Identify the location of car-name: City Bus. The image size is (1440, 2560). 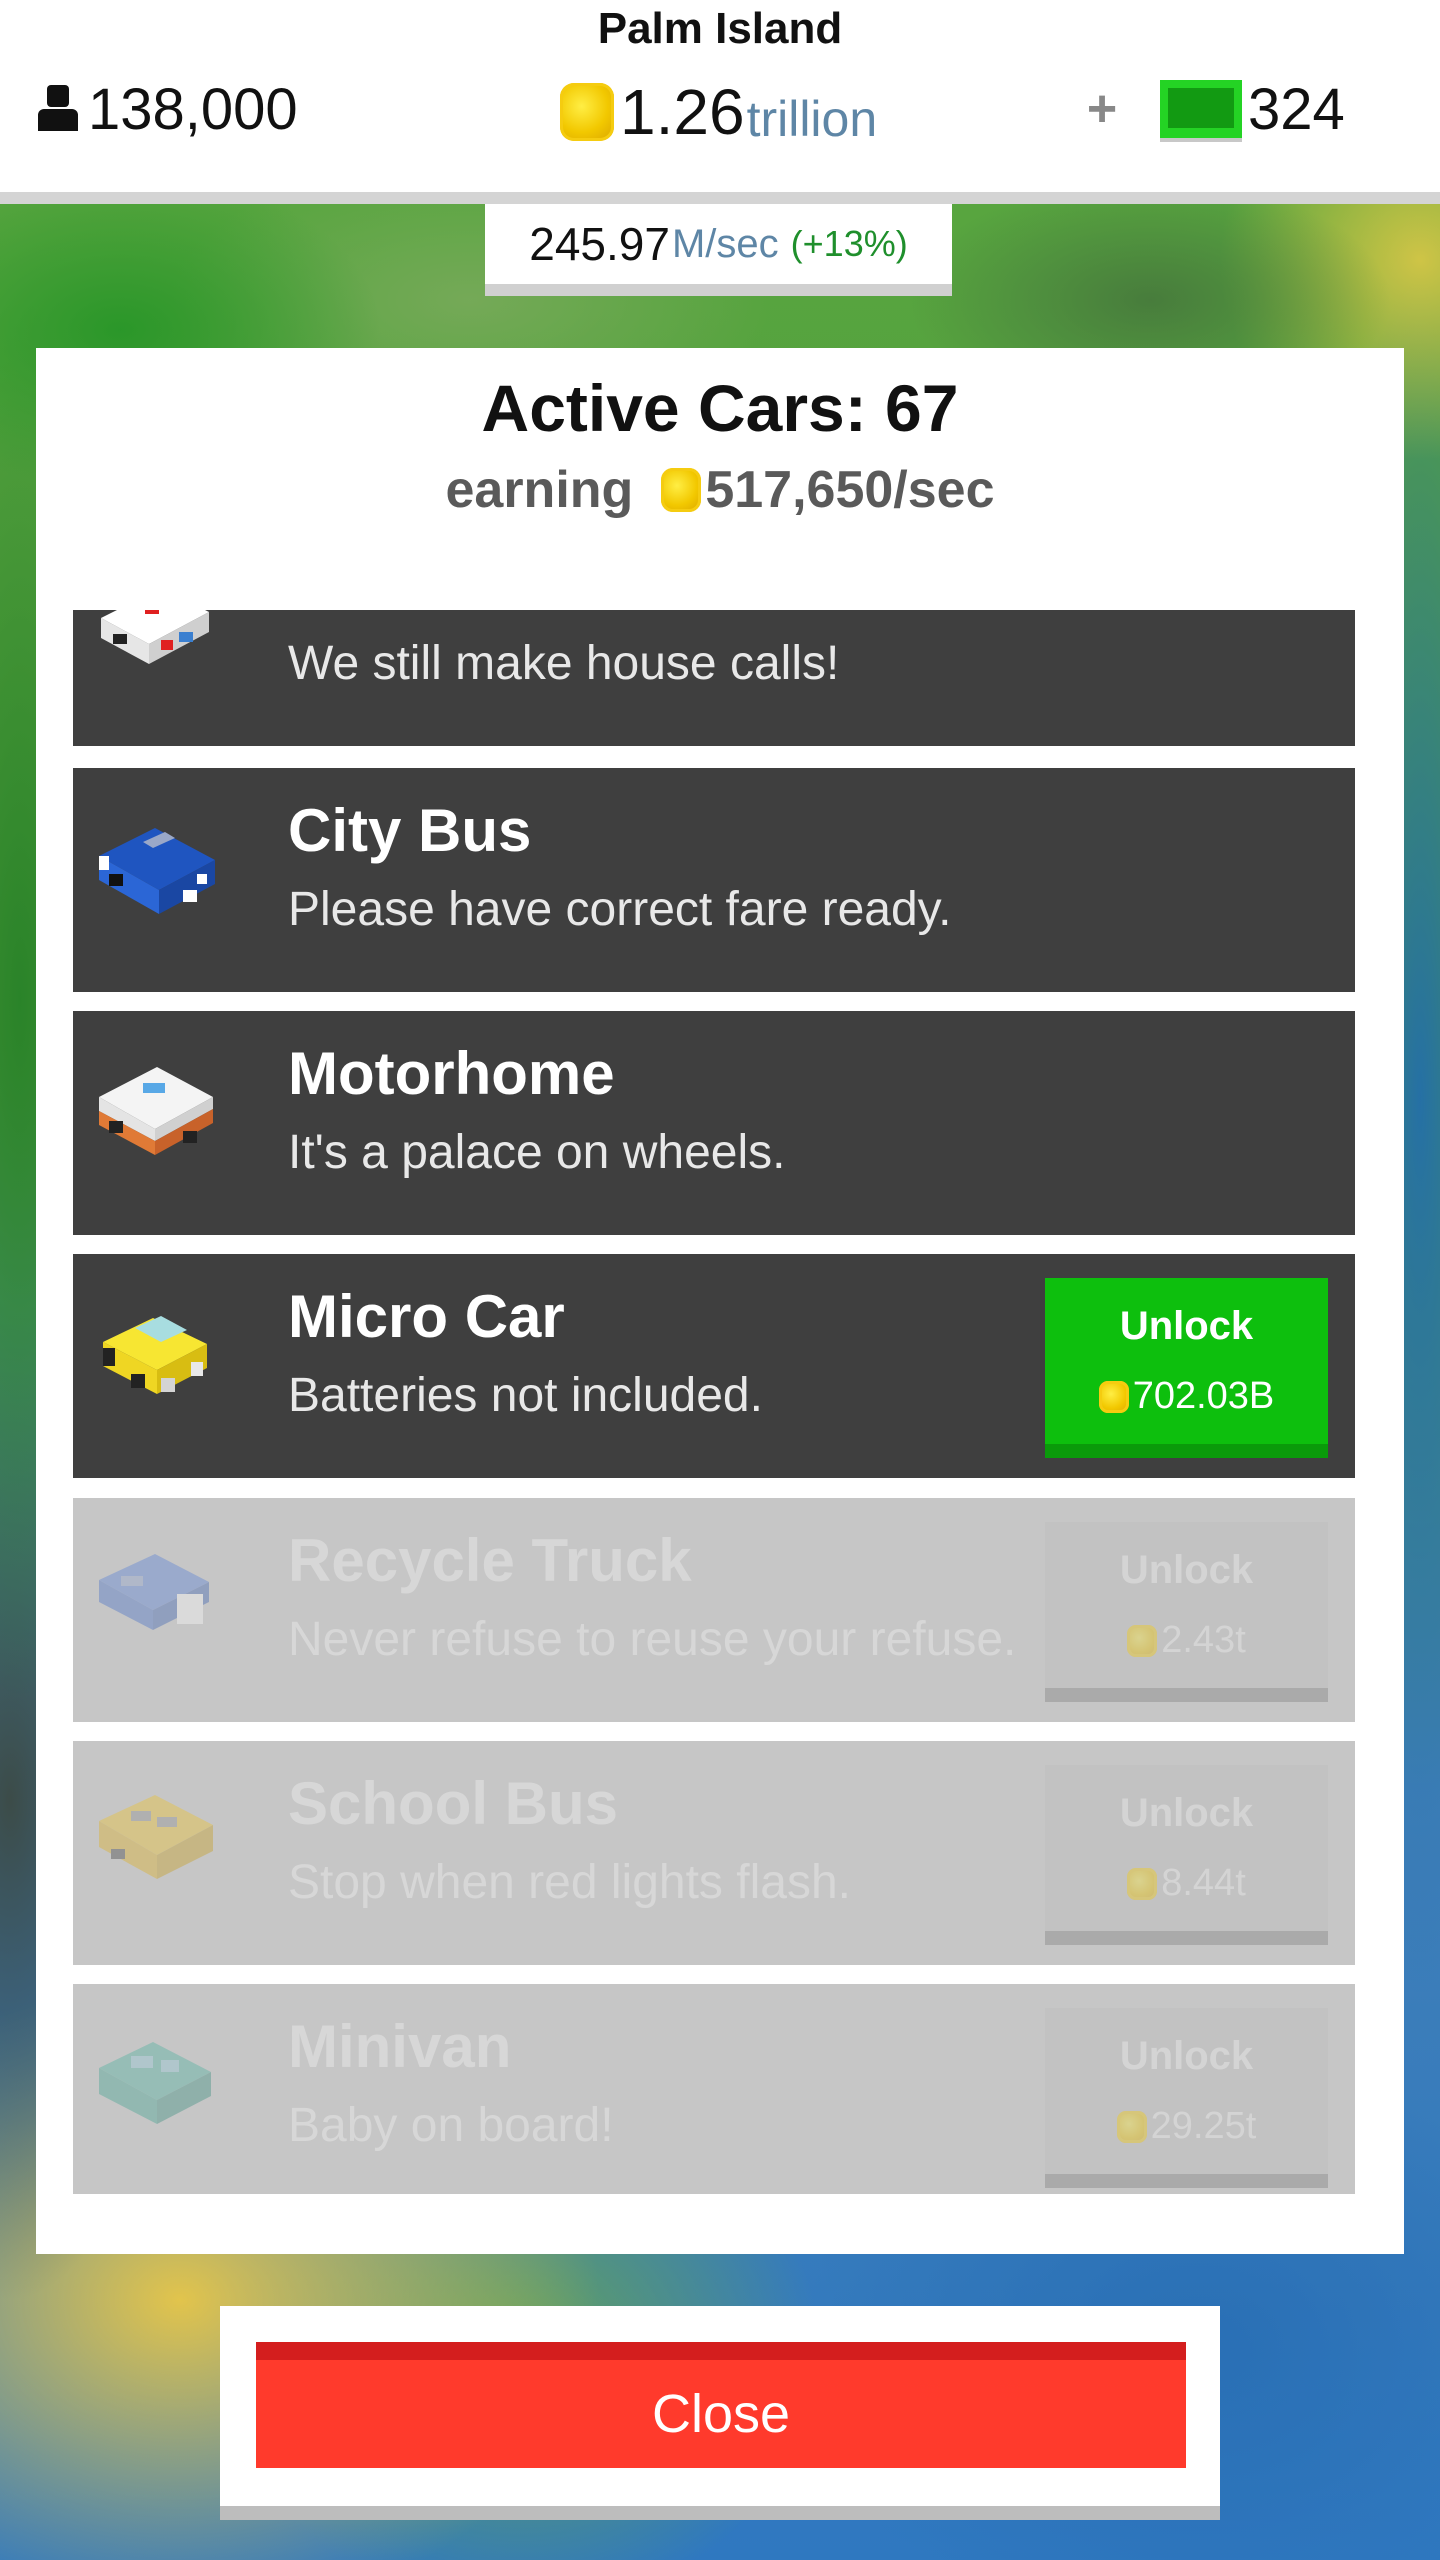
(410, 830).